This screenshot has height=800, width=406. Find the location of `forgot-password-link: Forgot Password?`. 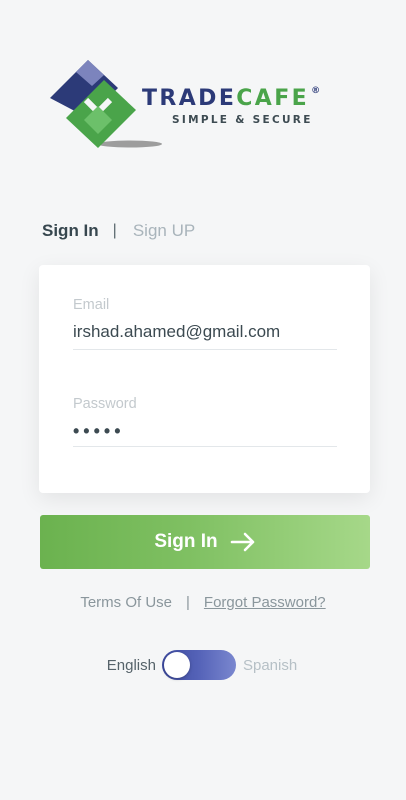

forgot-password-link: Forgot Password? is located at coordinates (265, 602).